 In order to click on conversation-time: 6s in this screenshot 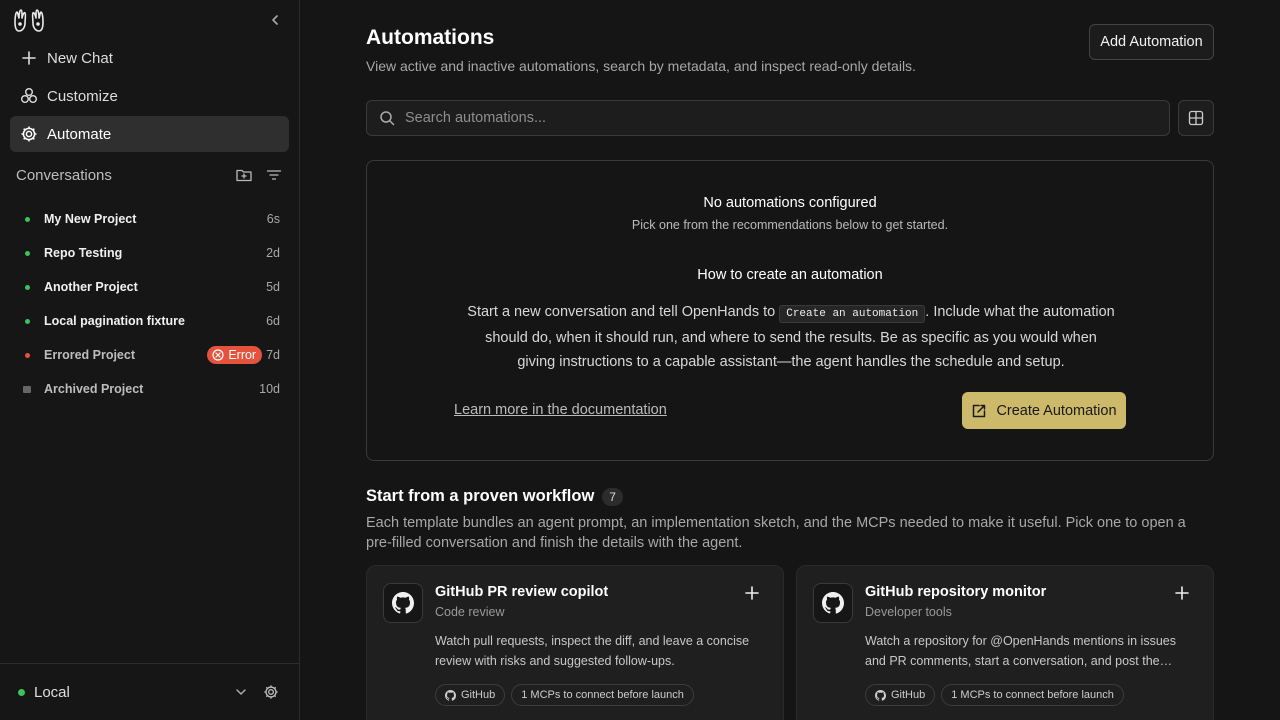, I will do `click(273, 219)`.